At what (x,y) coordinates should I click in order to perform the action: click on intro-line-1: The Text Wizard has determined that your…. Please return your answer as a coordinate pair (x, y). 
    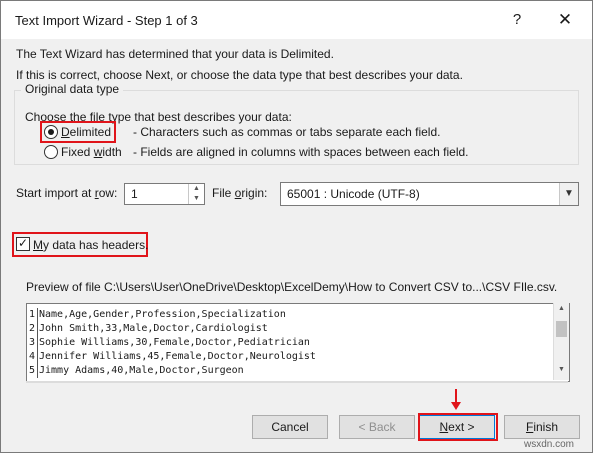
    Looking at the image, I should click on (175, 54).